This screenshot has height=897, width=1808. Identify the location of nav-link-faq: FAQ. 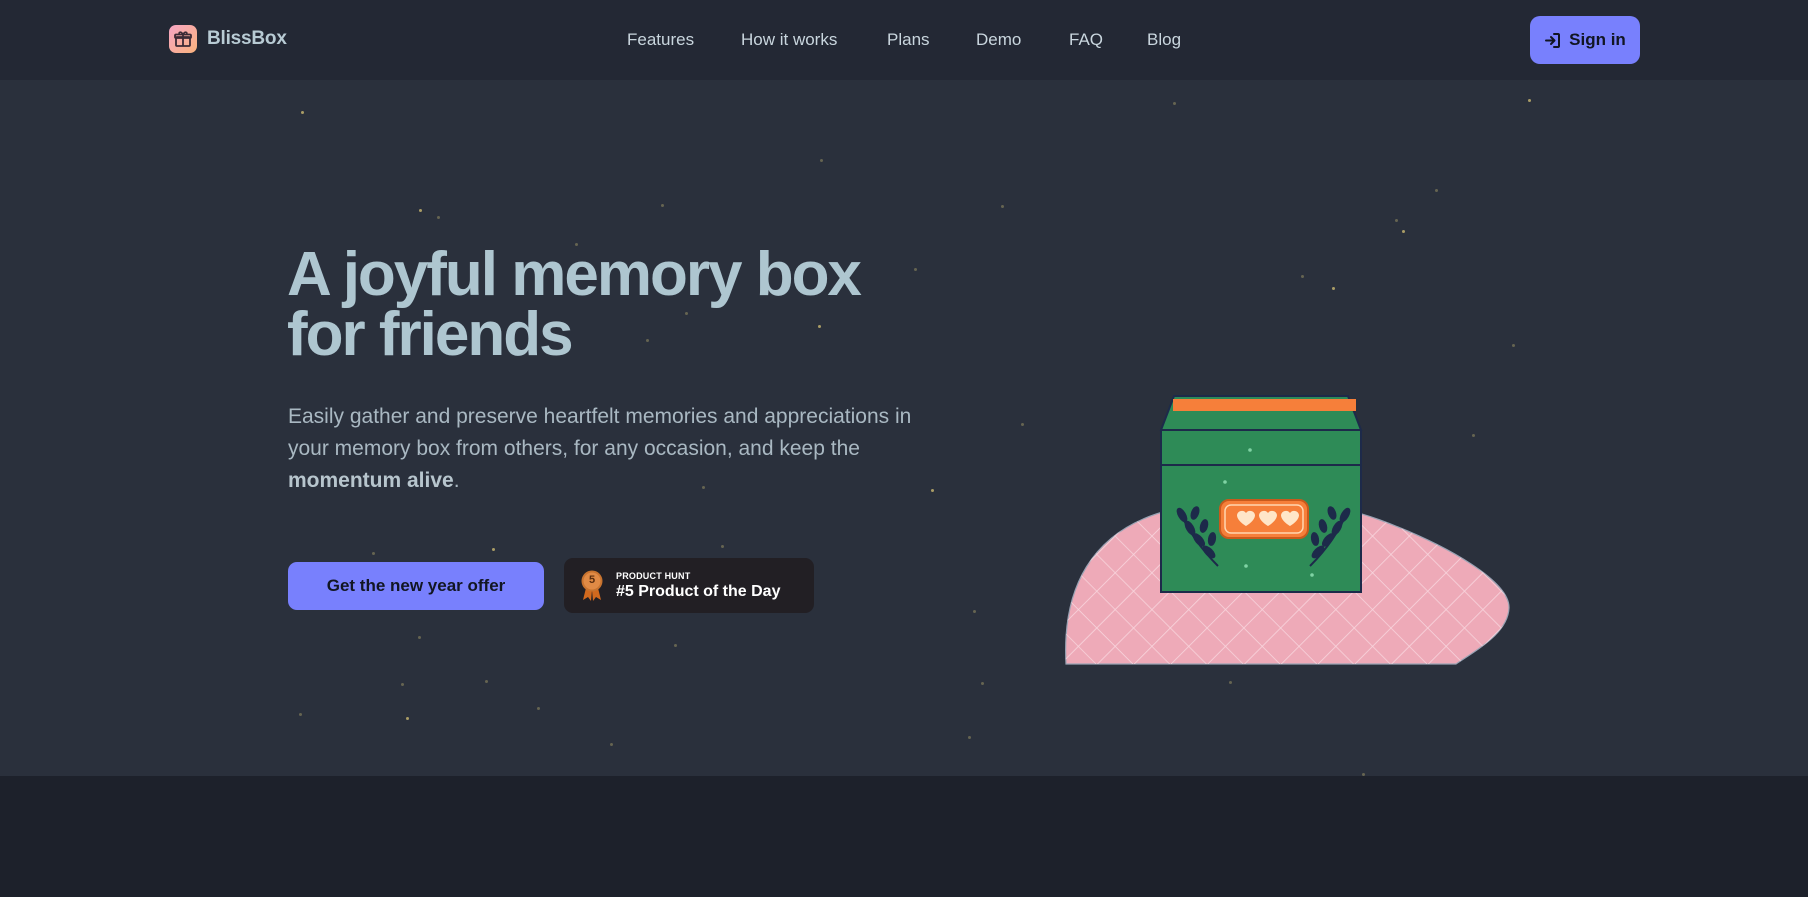
(1086, 40).